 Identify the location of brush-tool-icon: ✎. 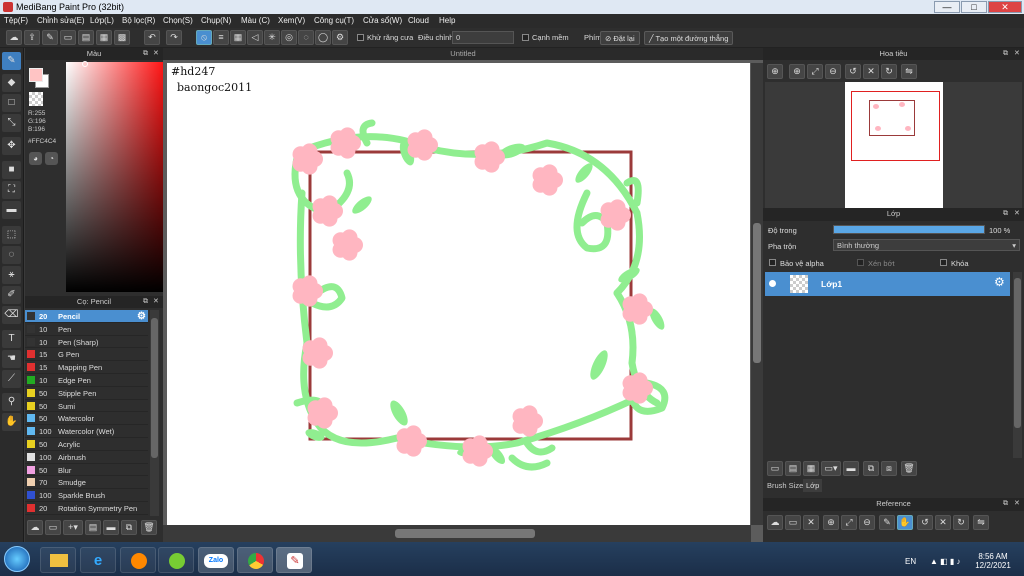
(11, 61).